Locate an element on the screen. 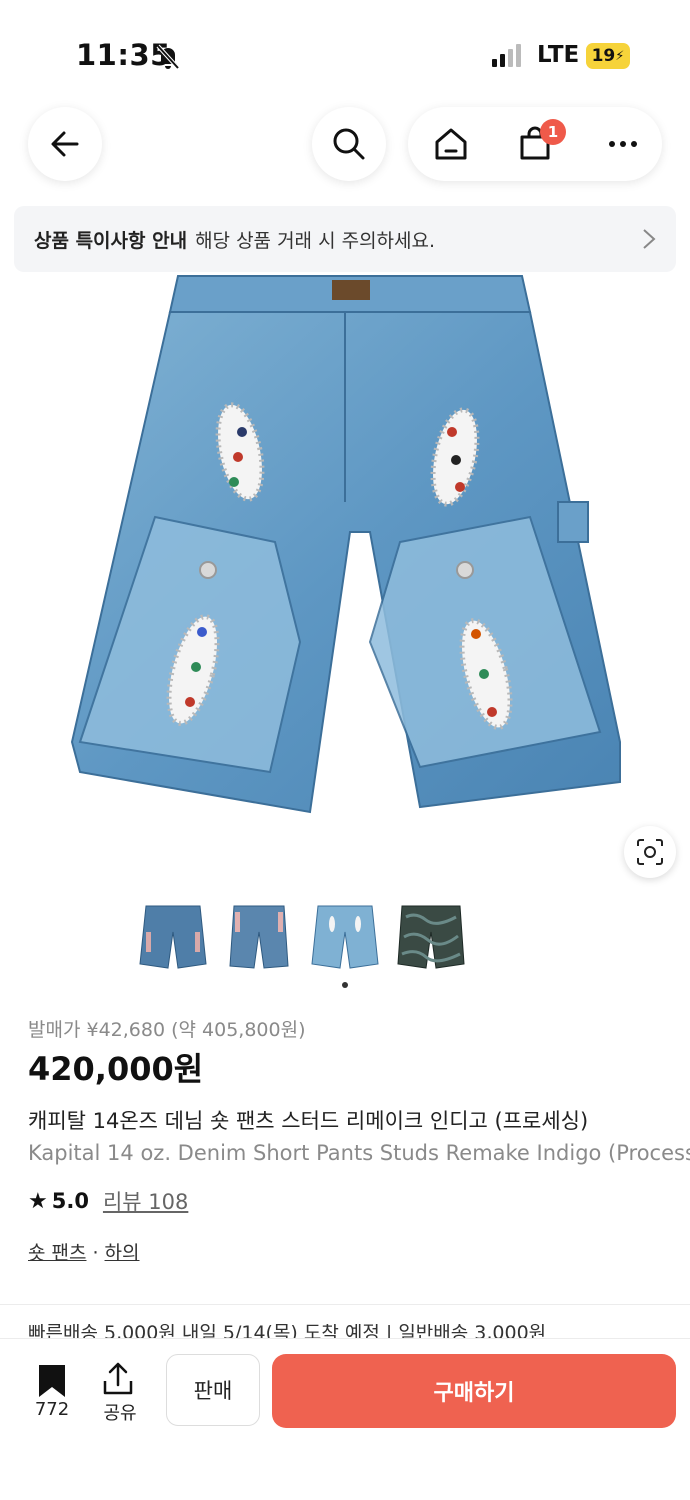 Image resolution: width=690 pixels, height=1500 pixels. review-link: 리뷰 108 is located at coordinates (145, 1201).